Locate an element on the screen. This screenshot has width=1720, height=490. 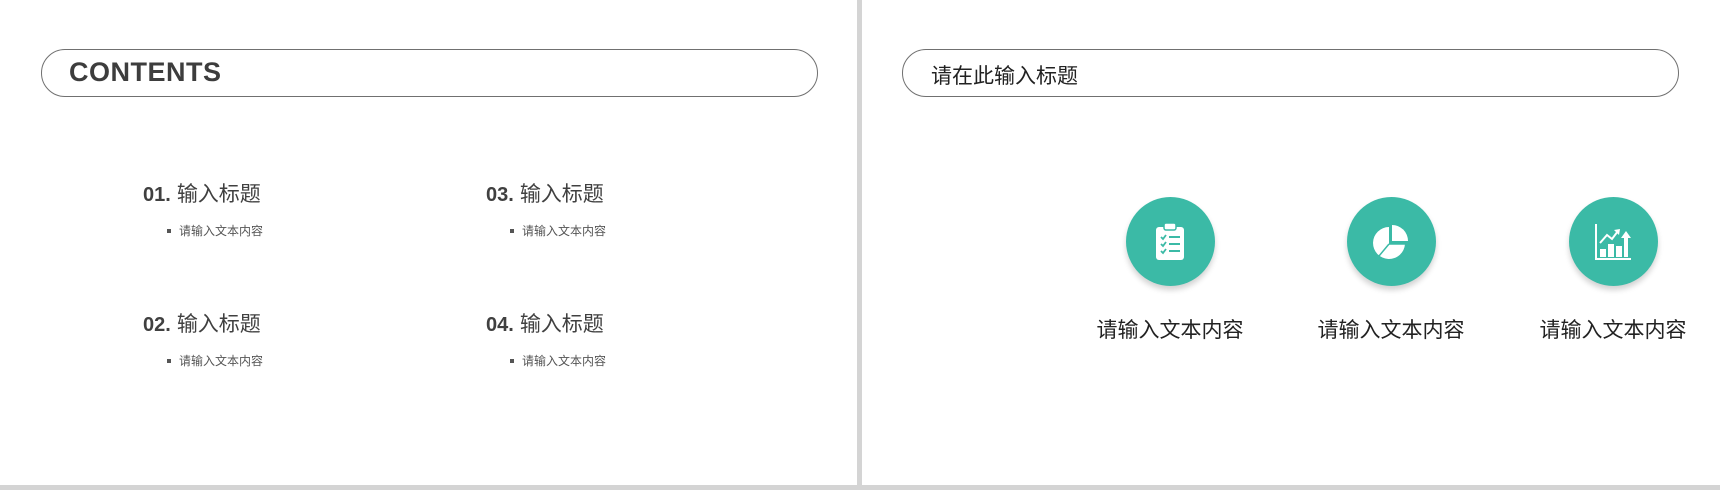
title-pill: CONTENTS is located at coordinates (429, 73).